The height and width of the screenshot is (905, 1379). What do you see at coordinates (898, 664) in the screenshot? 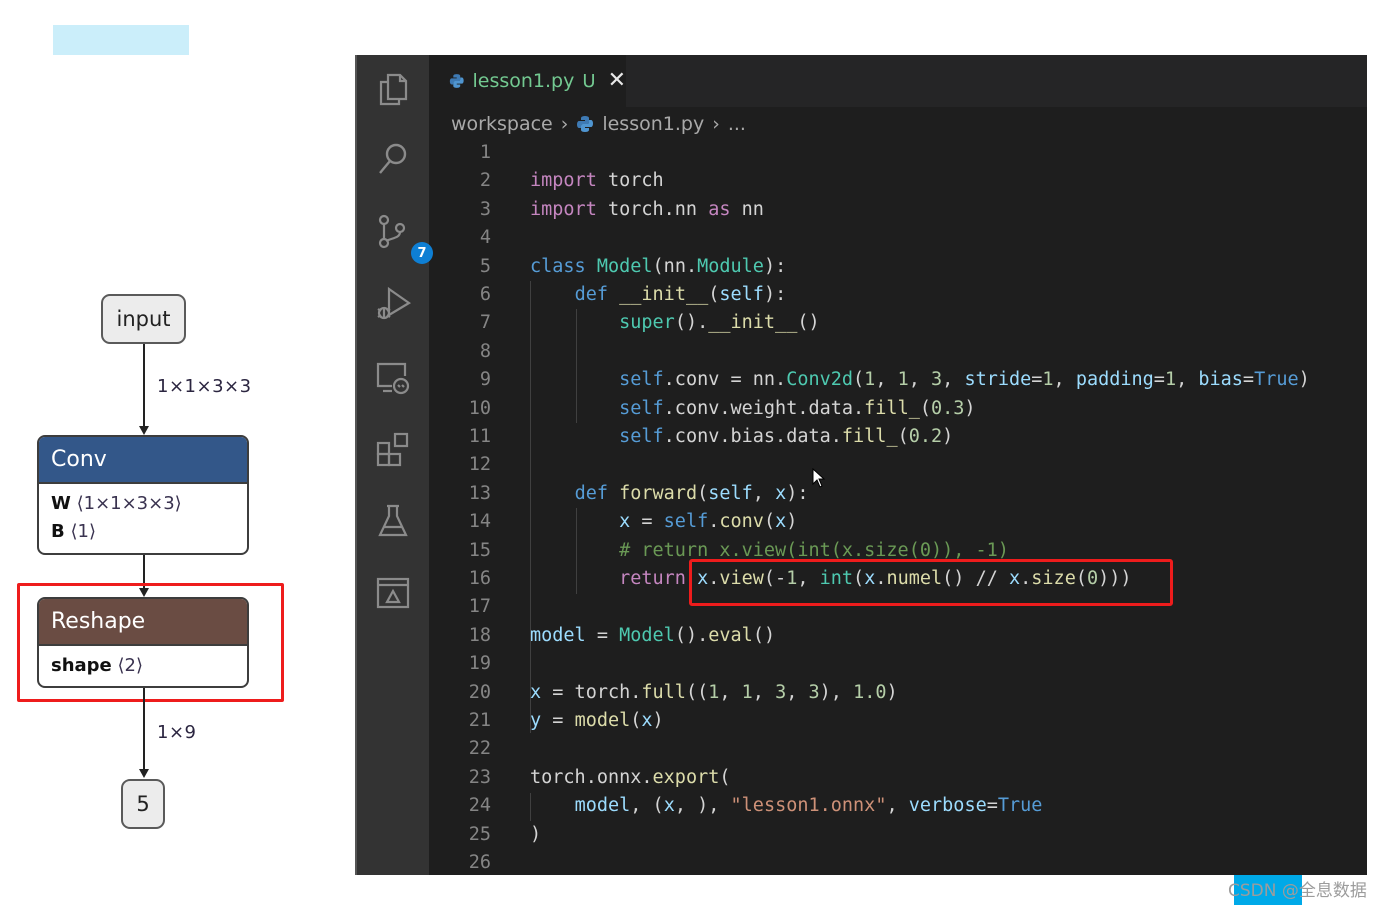
I see `code-line: 19` at bounding box center [898, 664].